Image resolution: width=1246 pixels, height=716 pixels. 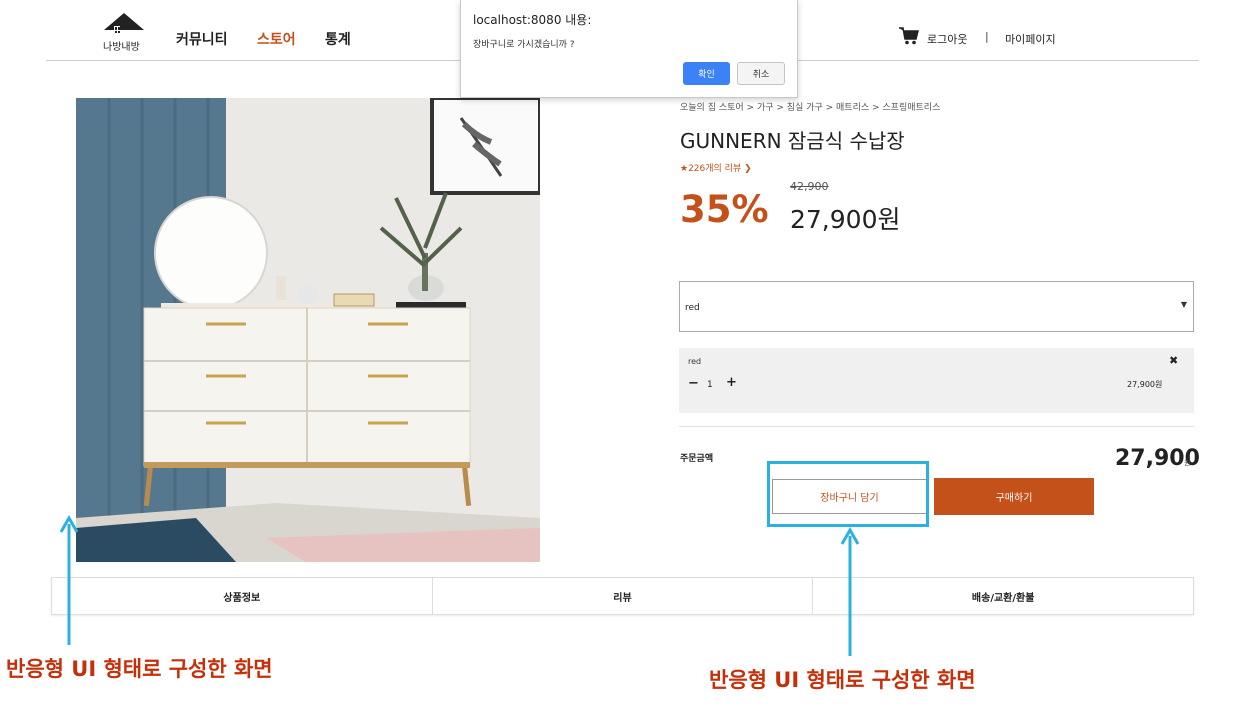 I want to click on annotation-arrows, so click(x=459, y=585).